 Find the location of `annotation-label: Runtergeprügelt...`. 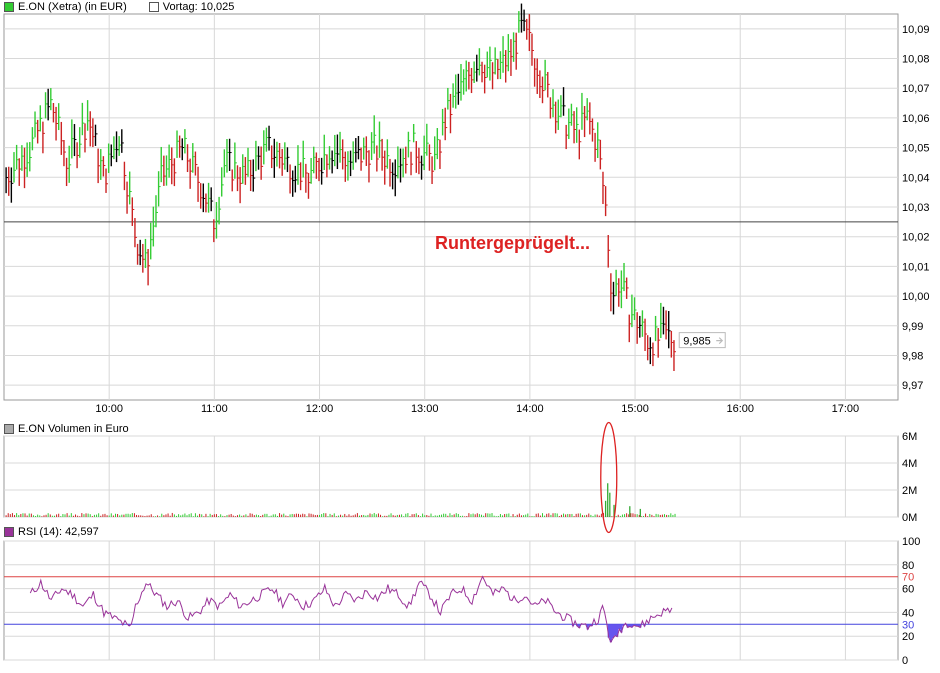

annotation-label: Runtergeprügelt... is located at coordinates (512, 243).